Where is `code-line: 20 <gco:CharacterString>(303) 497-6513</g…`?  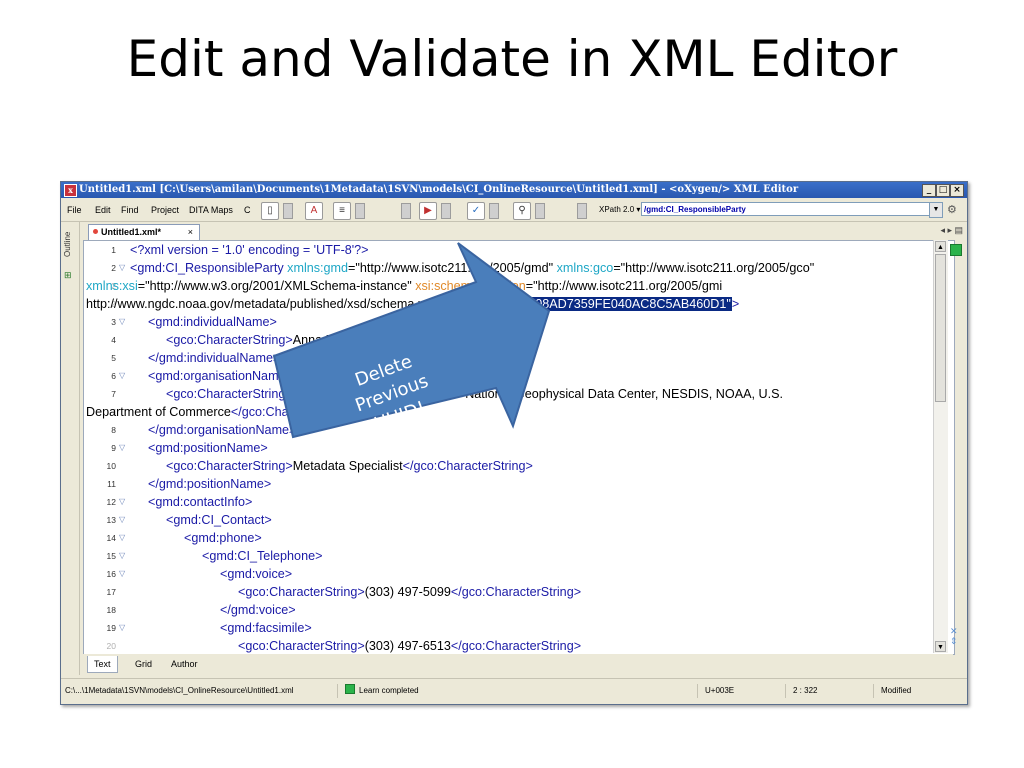 code-line: 20 <gco:CharacterString>(303) 497-6513</g… is located at coordinates (519, 645).